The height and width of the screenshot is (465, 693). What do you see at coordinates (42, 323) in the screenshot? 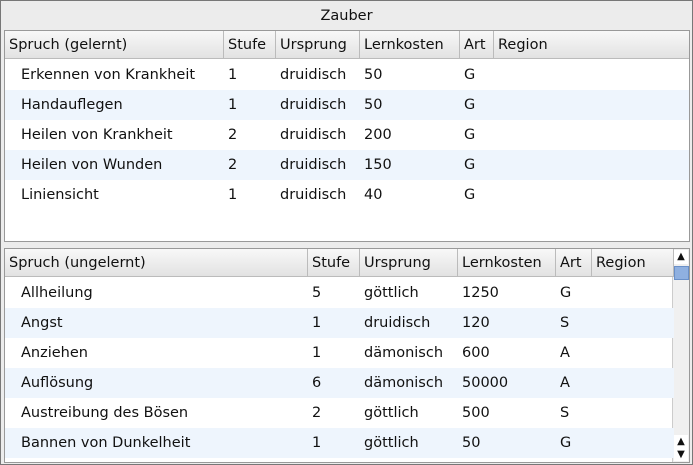
I see `table-cell: Angst` at bounding box center [42, 323].